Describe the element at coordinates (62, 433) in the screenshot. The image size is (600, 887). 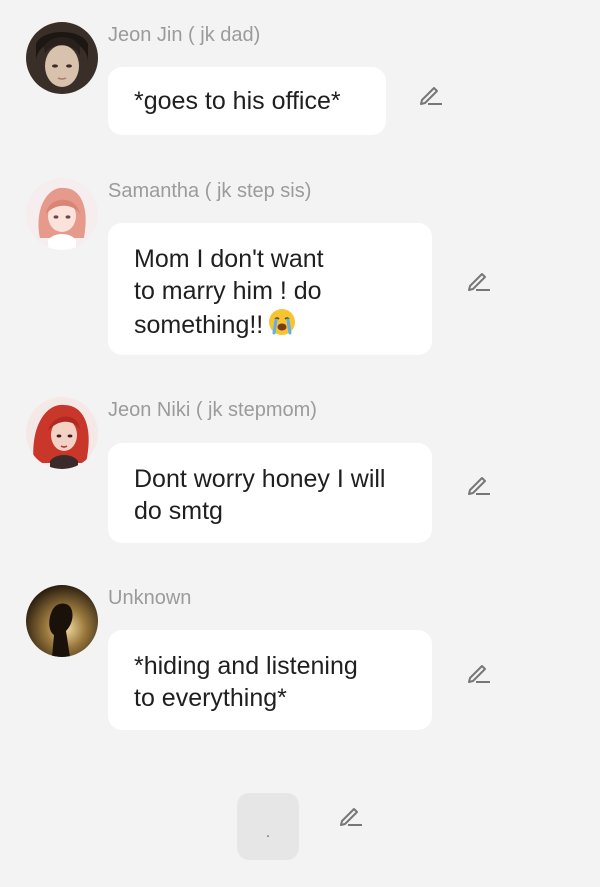
I see `red-haired-woman-avatar` at that location.